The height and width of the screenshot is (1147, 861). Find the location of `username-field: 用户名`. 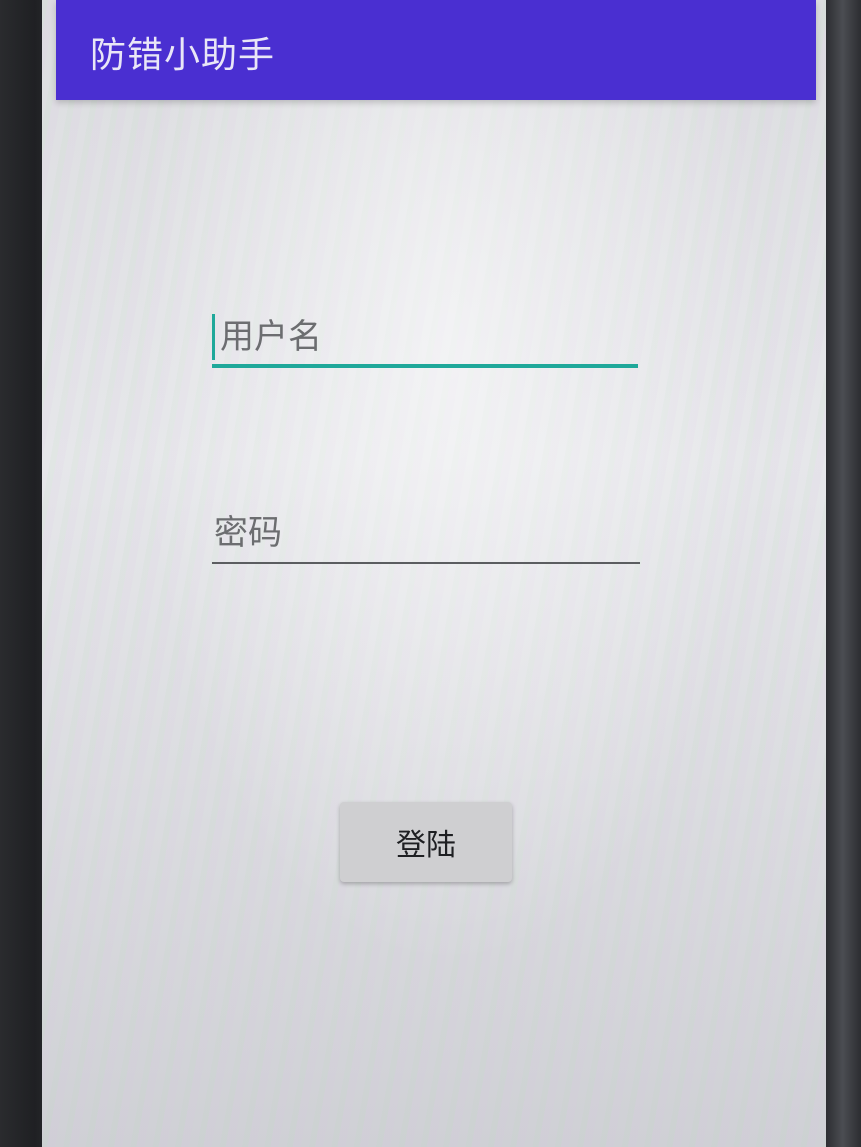

username-field: 用户名 is located at coordinates (425, 338).